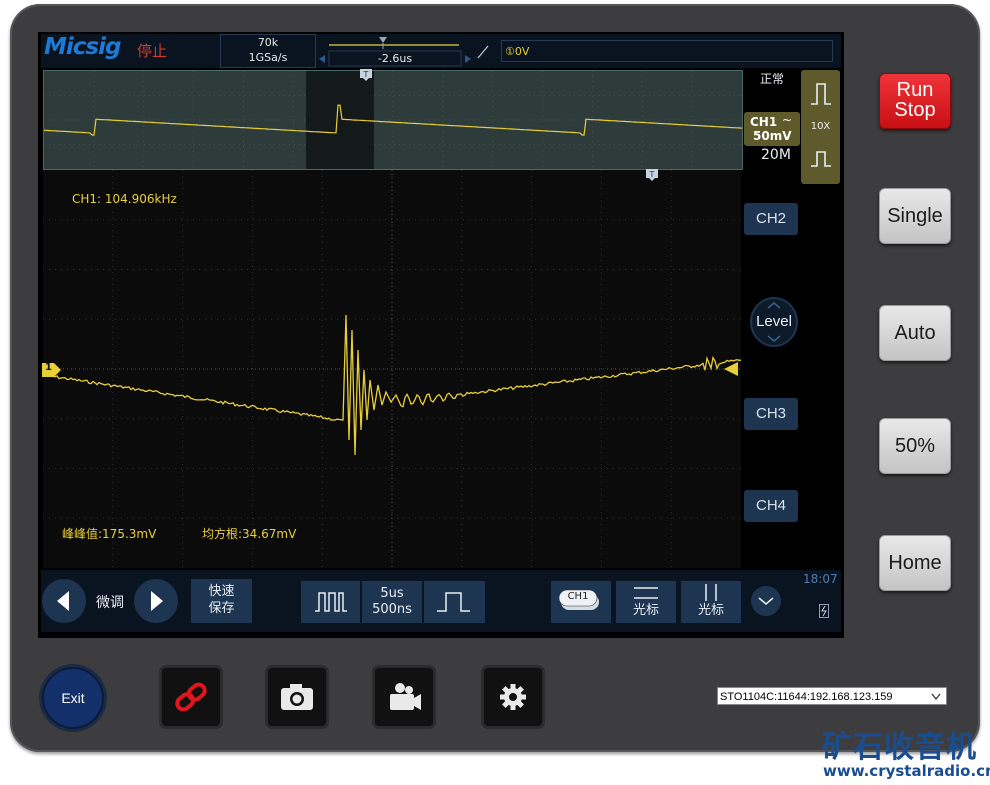 The image size is (990, 785). I want to click on battery-charging-icon, so click(824, 611).